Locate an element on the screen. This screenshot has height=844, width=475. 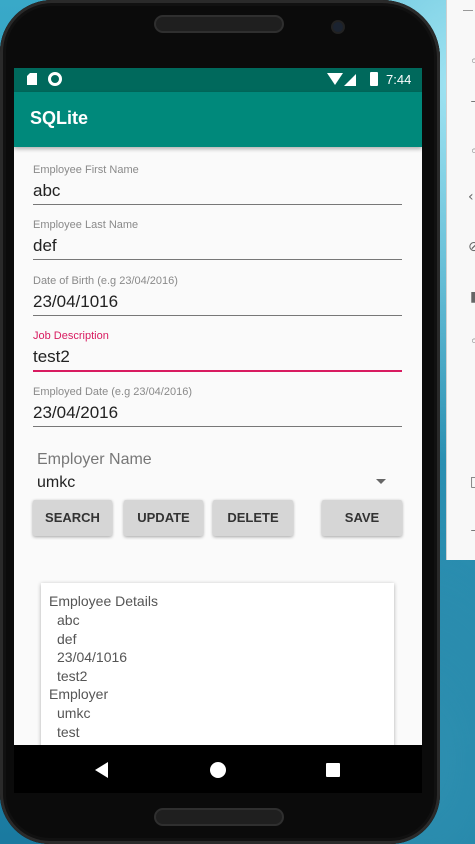
side-toolbar-icon: ⊥ is located at coordinates (472, 527).